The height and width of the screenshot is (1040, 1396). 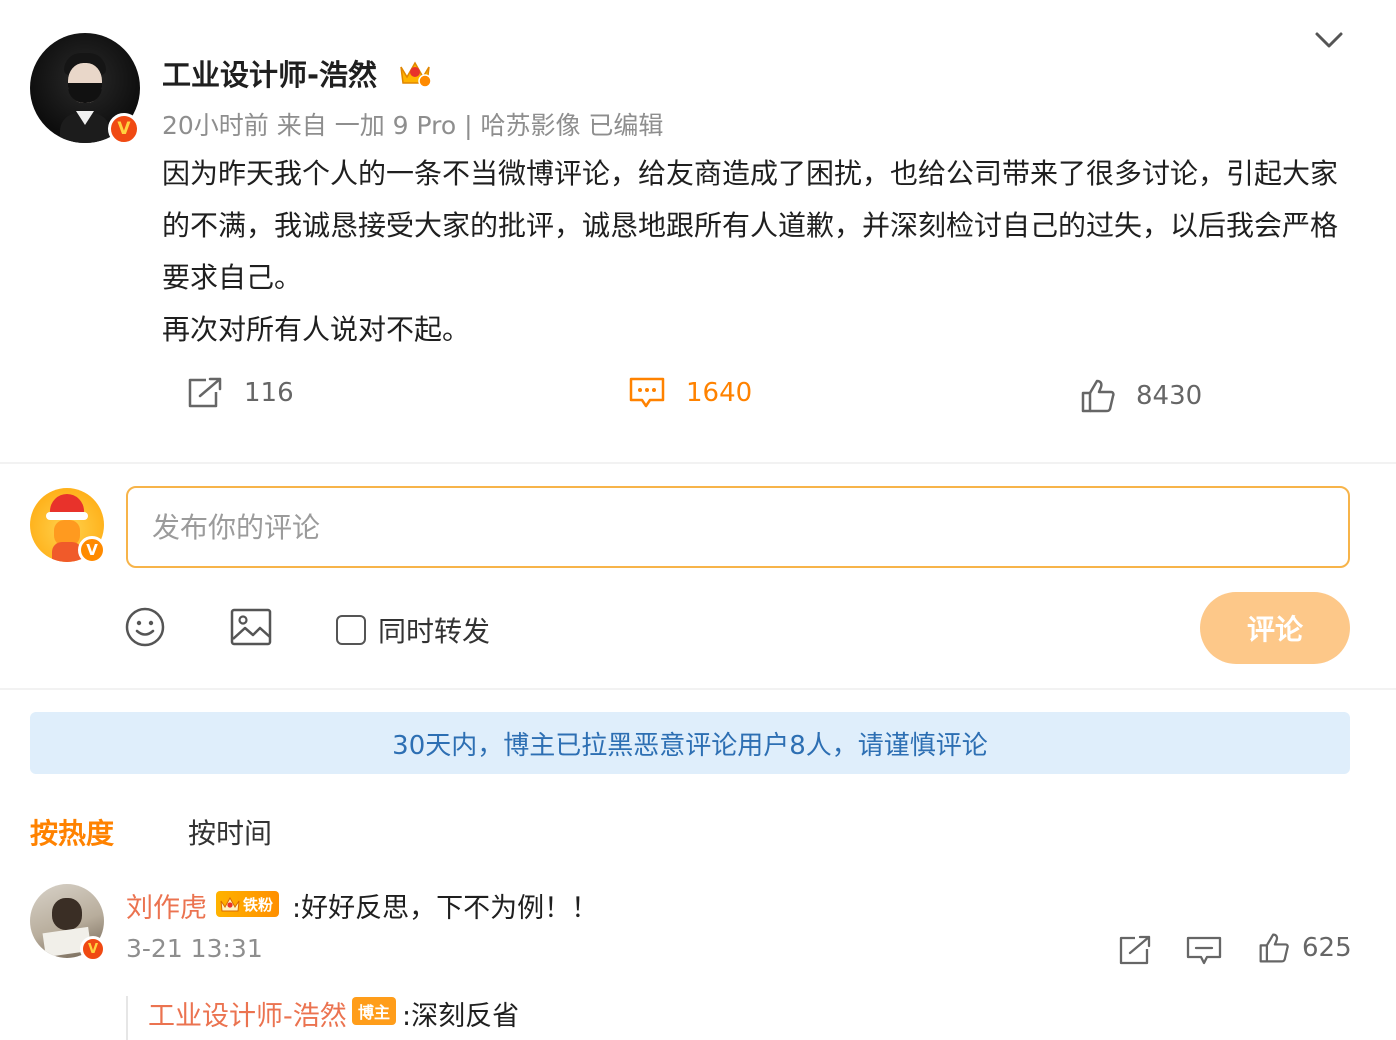 What do you see at coordinates (230, 832) in the screenshot?
I see `sort-by-time-tab: 按时间` at bounding box center [230, 832].